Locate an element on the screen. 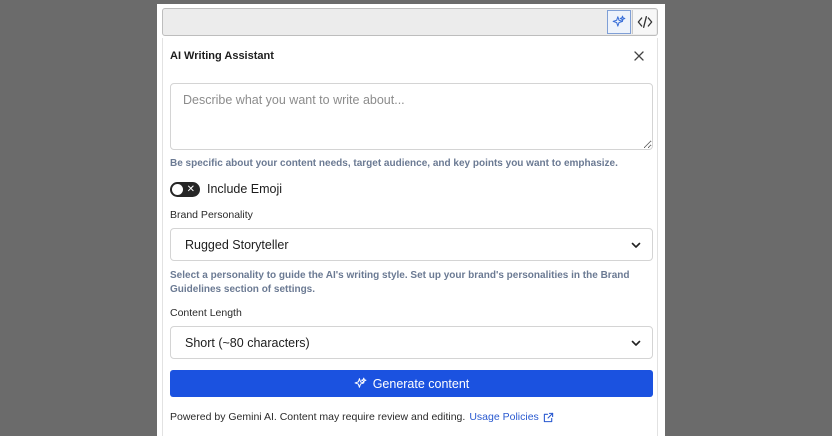 The image size is (832, 436). usage-policies-label: Usage Policies is located at coordinates (504, 417).